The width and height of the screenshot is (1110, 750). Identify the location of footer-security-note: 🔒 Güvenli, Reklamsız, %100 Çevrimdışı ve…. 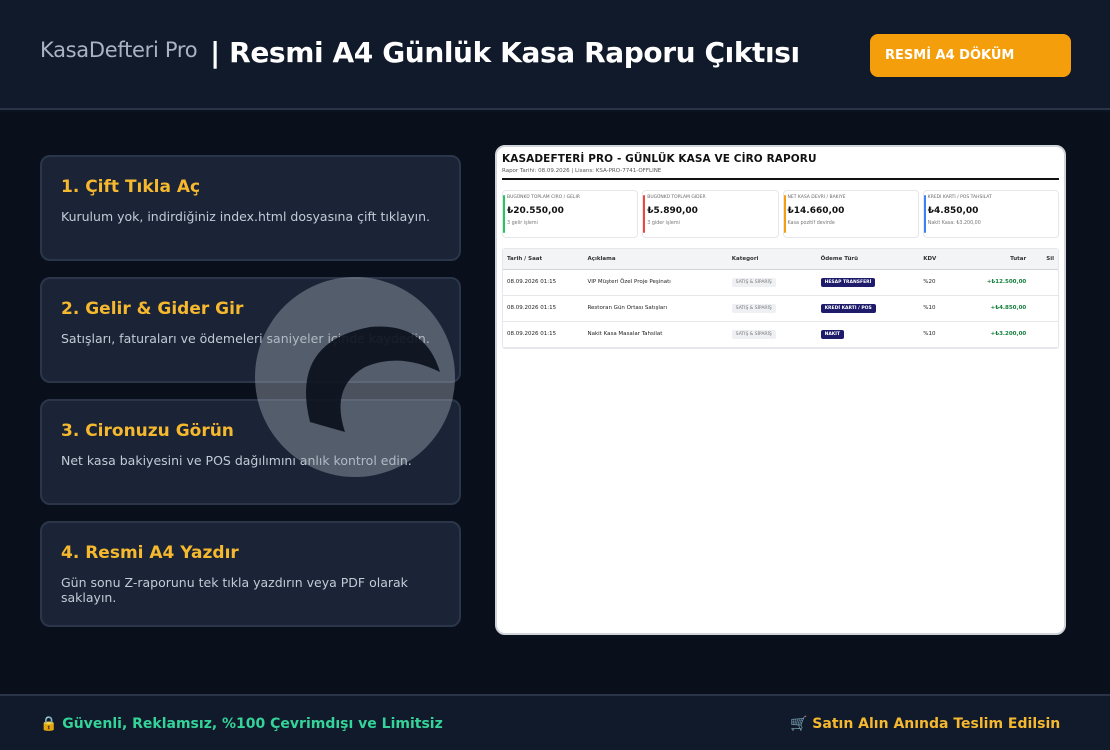
(241, 724).